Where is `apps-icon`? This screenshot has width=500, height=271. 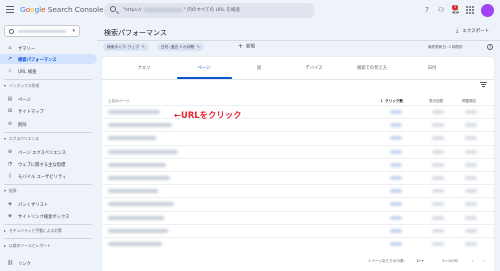
apps-icon is located at coordinates (470, 10).